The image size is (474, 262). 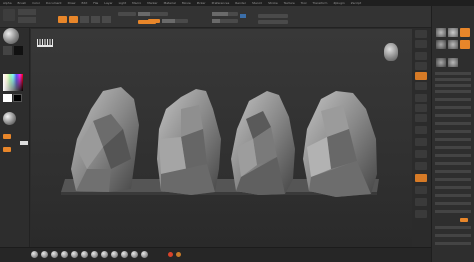 What do you see at coordinates (257, 3) in the screenshot?
I see `menu-item: Stencil` at bounding box center [257, 3].